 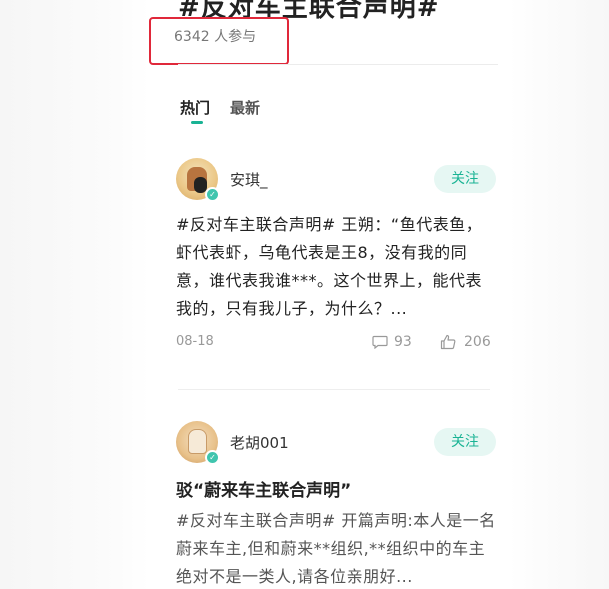 I want to click on active-tab-indicator, so click(x=197, y=122).